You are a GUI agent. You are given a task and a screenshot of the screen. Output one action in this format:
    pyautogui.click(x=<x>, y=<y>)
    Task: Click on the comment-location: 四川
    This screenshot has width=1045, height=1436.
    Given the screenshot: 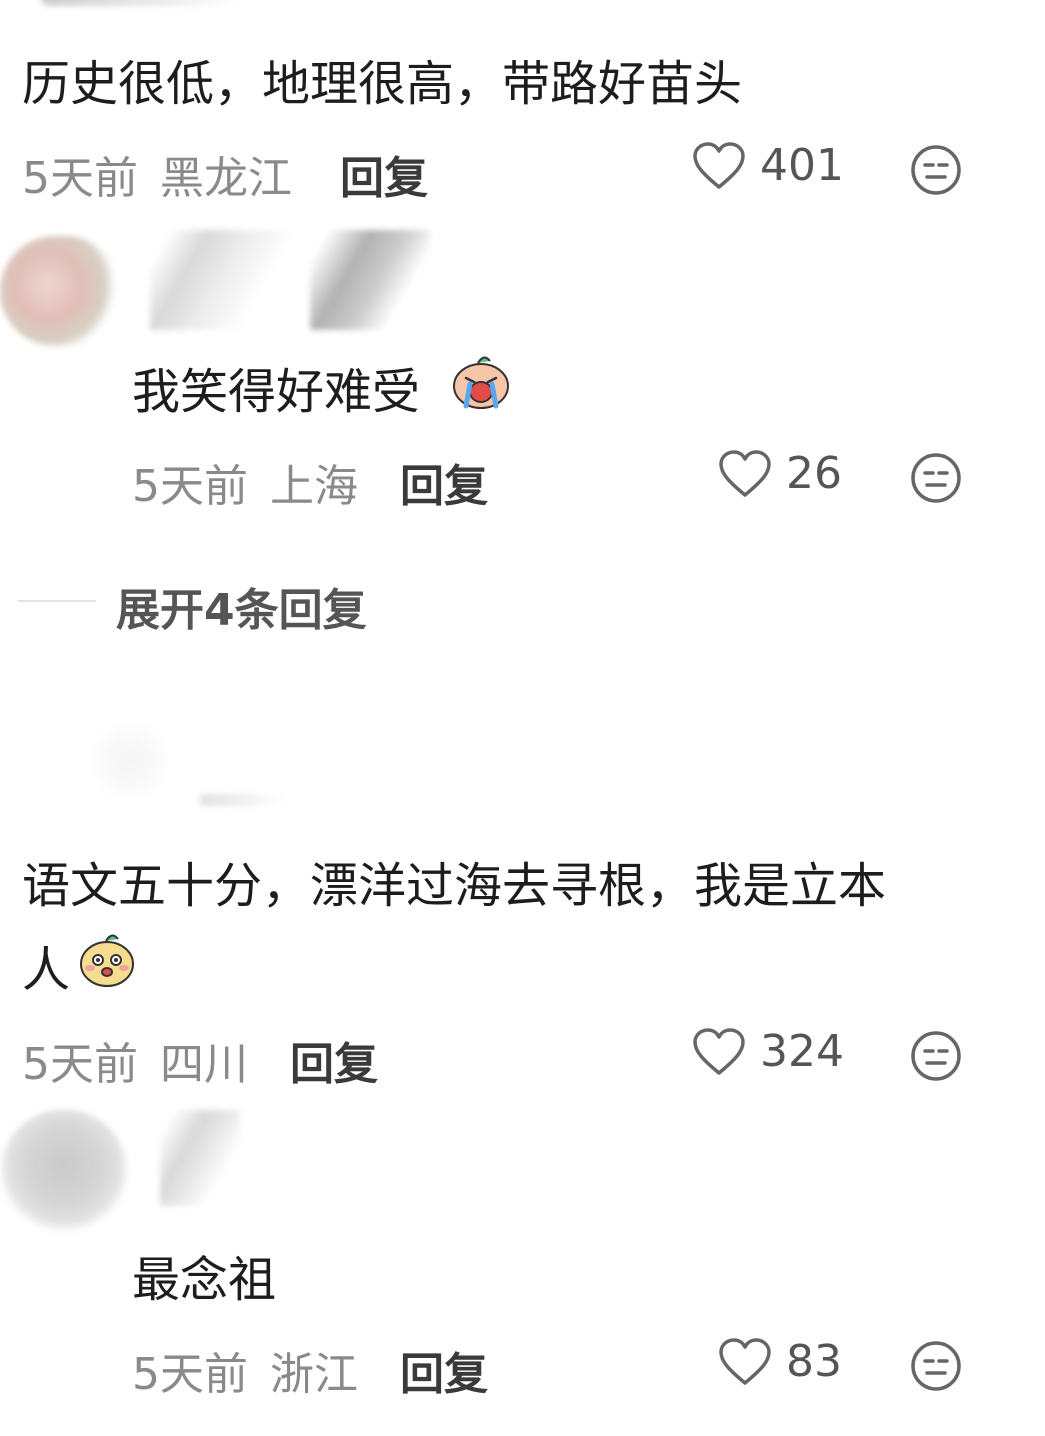 What is the action you would take?
    pyautogui.click(x=204, y=1064)
    